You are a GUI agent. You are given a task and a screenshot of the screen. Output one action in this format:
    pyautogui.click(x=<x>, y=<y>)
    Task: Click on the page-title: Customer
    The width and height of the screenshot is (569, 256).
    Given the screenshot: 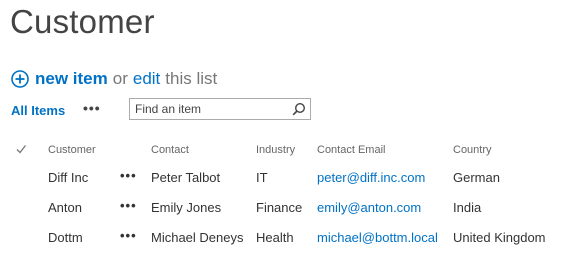 What is the action you would take?
    pyautogui.click(x=82, y=21)
    